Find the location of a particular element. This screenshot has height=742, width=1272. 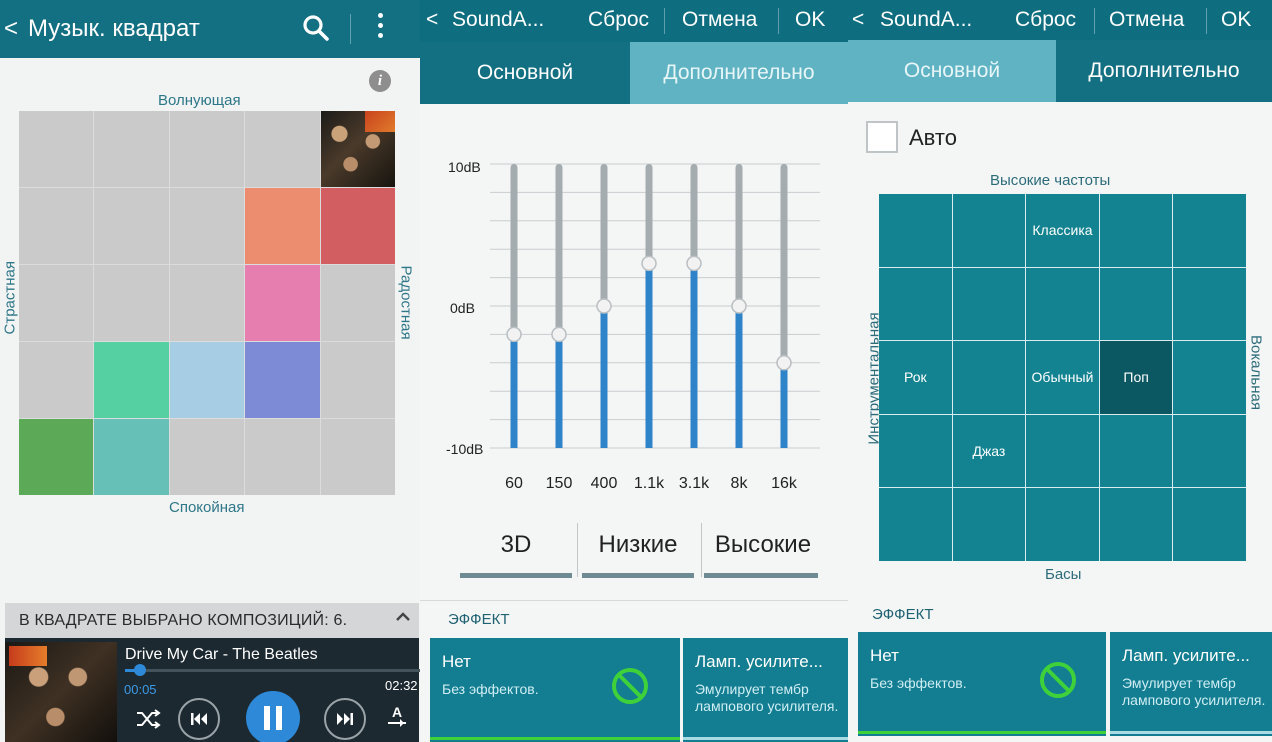

chevron-up-icon is located at coordinates (403, 617).